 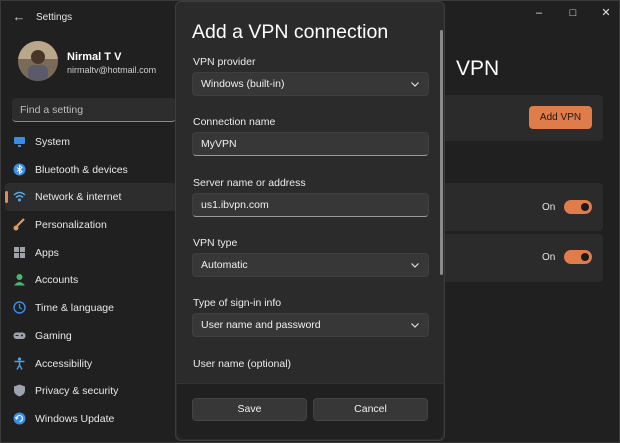 What do you see at coordinates (19, 363) in the screenshot?
I see `accessibility-icon` at bounding box center [19, 363].